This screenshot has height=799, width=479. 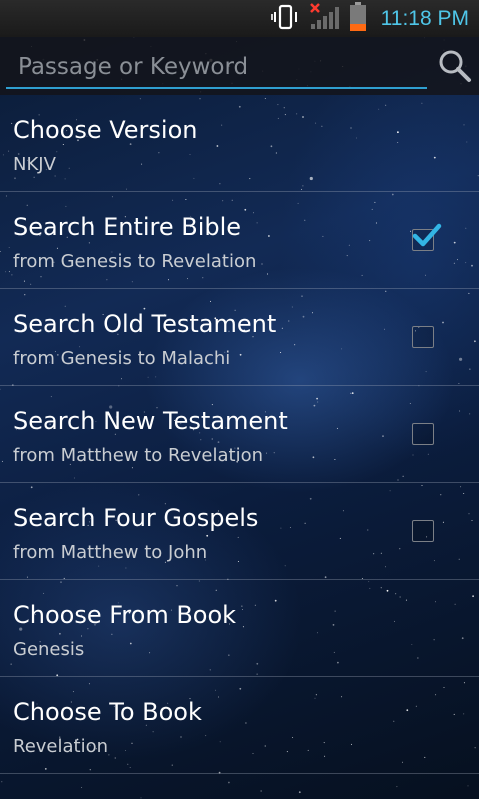 I want to click on status-bar: 11:18 PM, so click(x=239, y=18).